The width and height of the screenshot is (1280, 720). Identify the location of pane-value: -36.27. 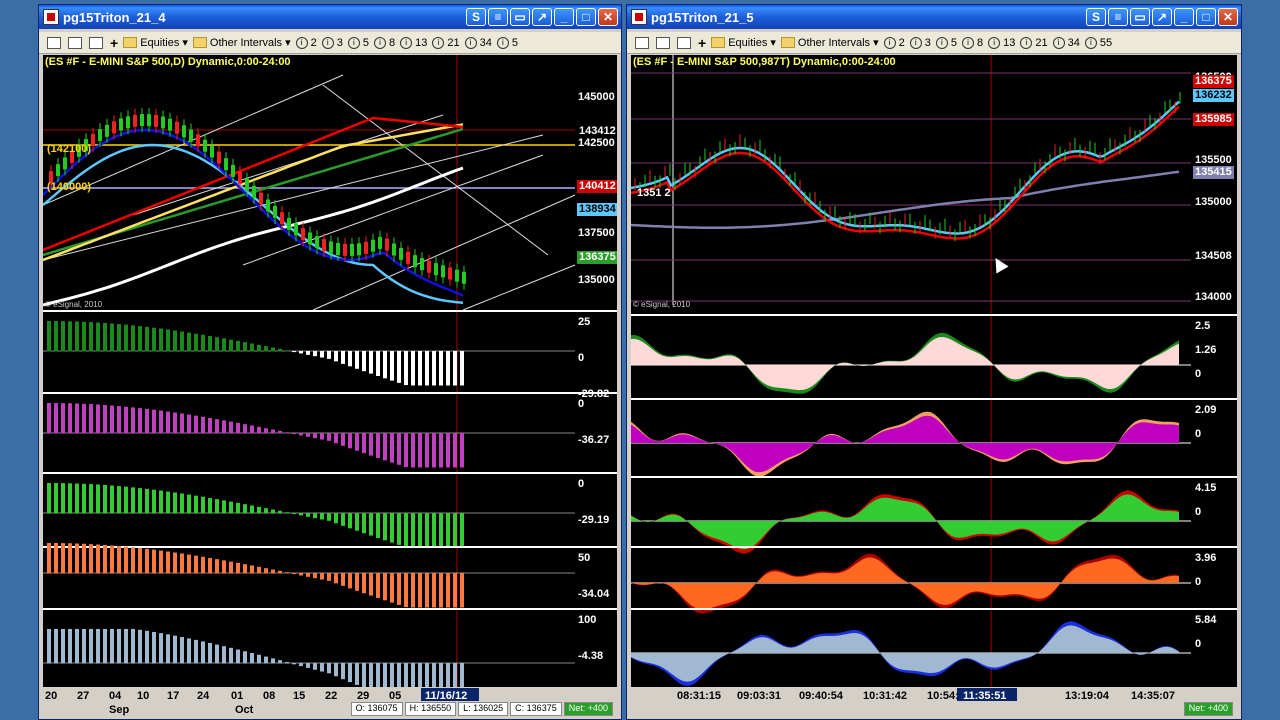
(593, 440).